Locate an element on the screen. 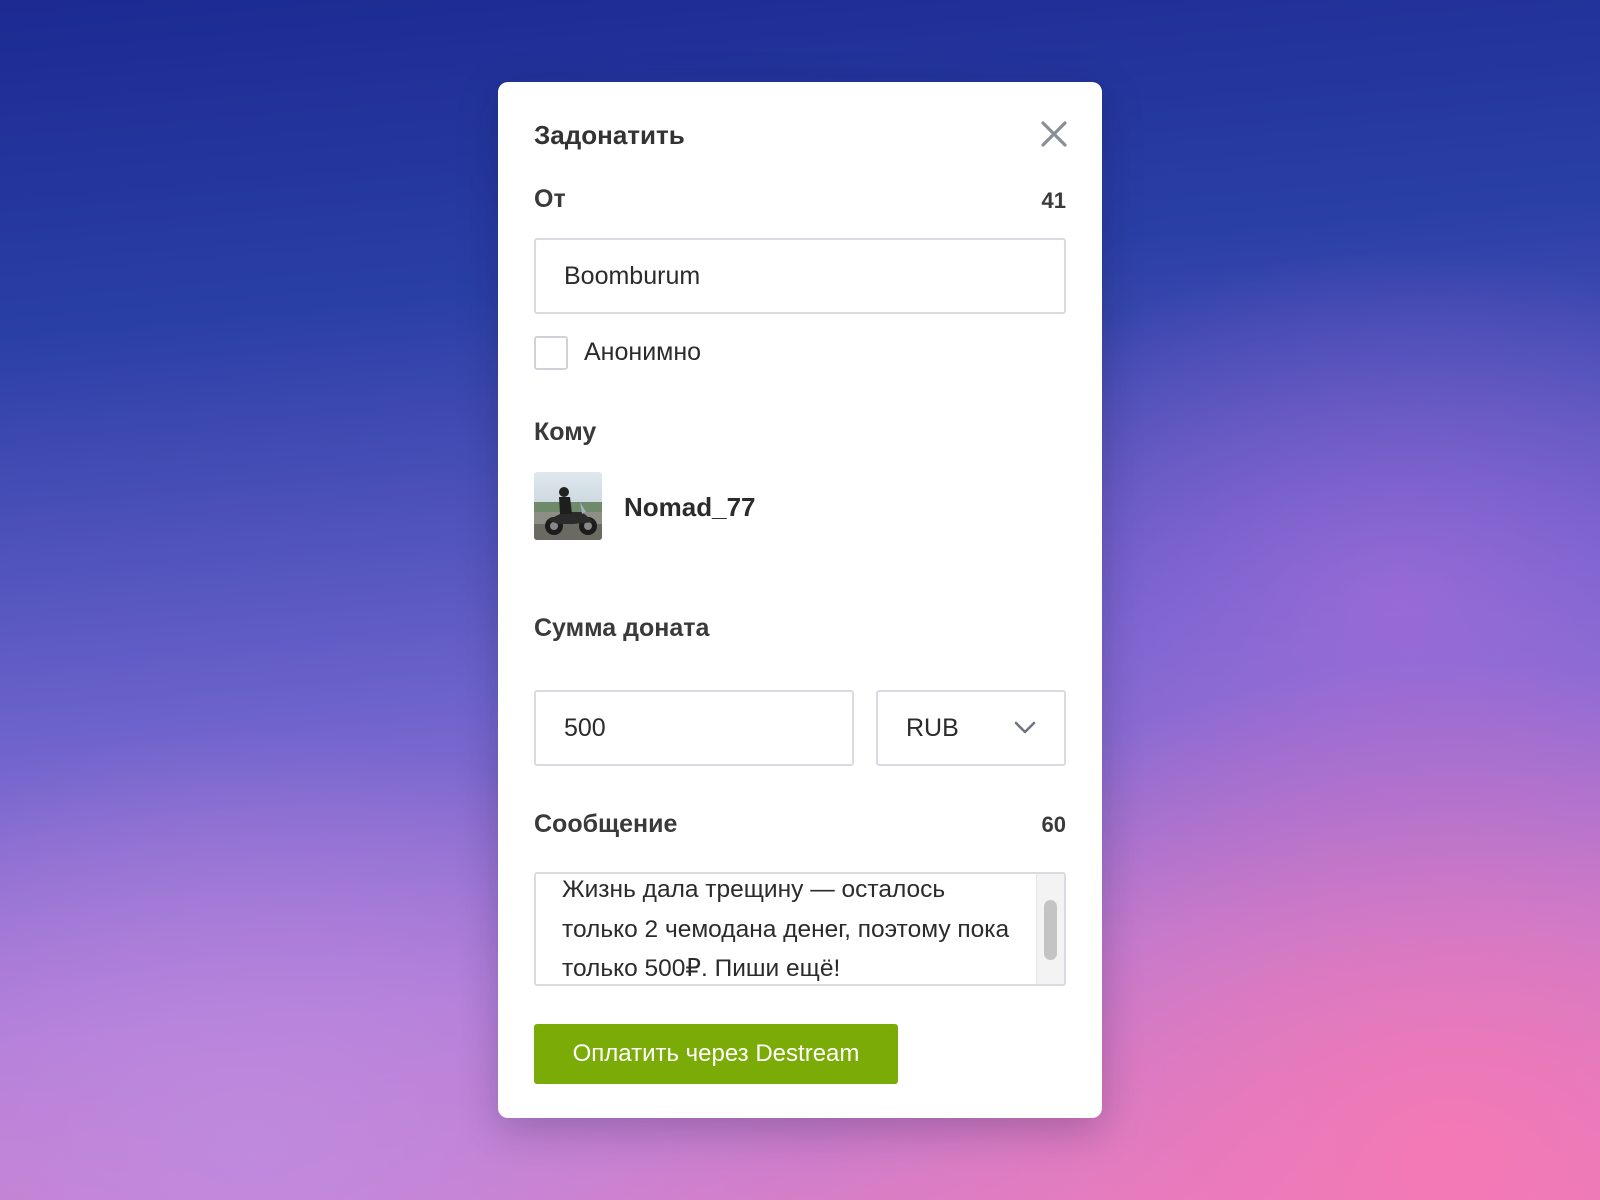 This screenshot has height=1200, width=1600. close-icon is located at coordinates (1054, 134).